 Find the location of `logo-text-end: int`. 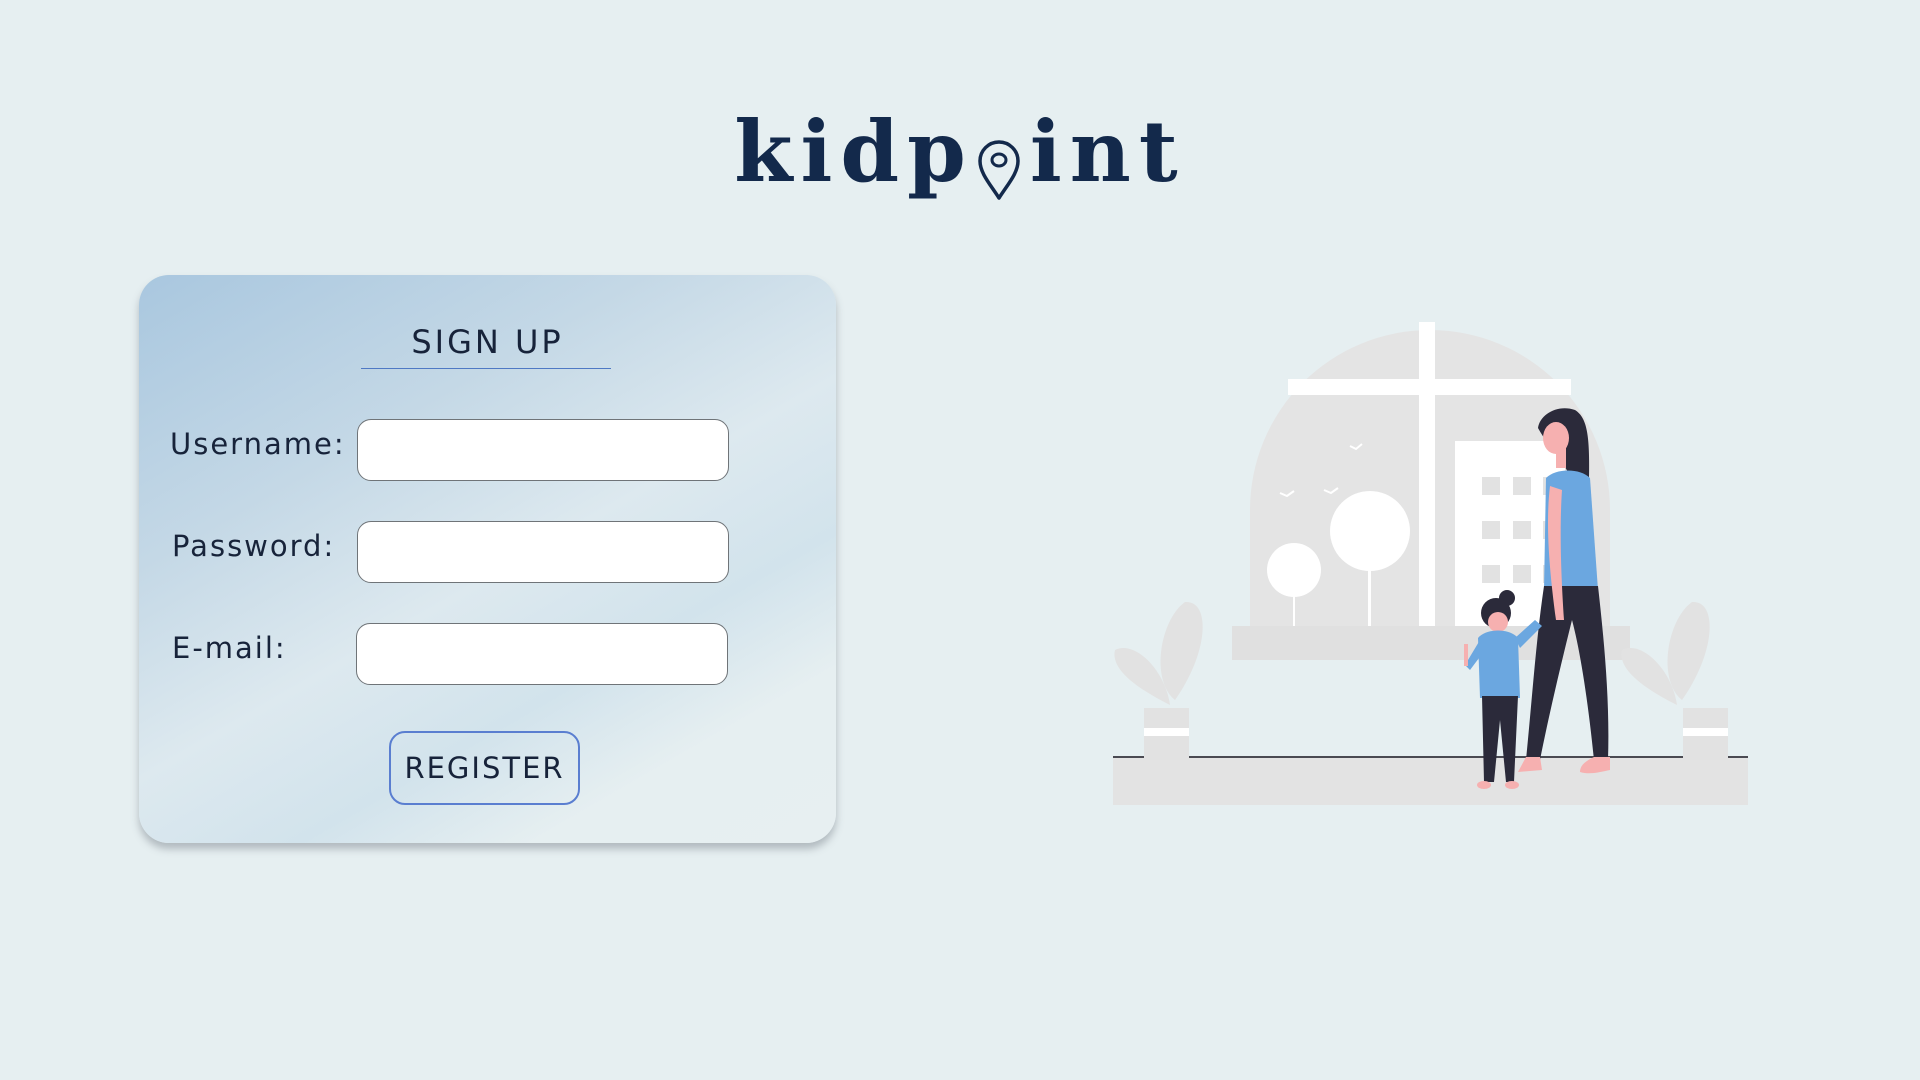

logo-text-end: int is located at coordinates (1107, 151).